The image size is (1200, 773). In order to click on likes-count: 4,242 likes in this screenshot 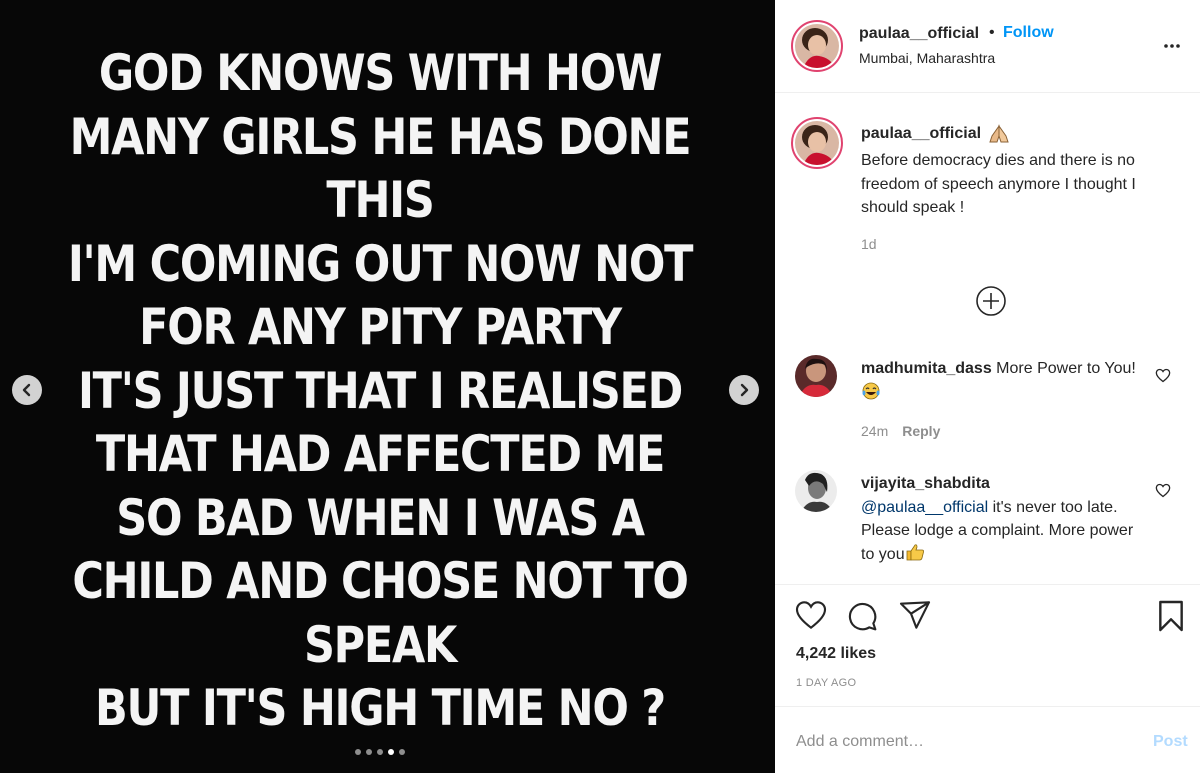, I will do `click(836, 654)`.